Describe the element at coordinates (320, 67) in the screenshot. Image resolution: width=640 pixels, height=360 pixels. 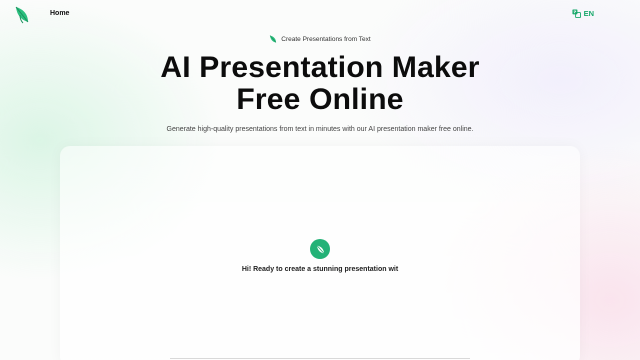
I see `page-title-line-1: AI Presentation Maker` at that location.